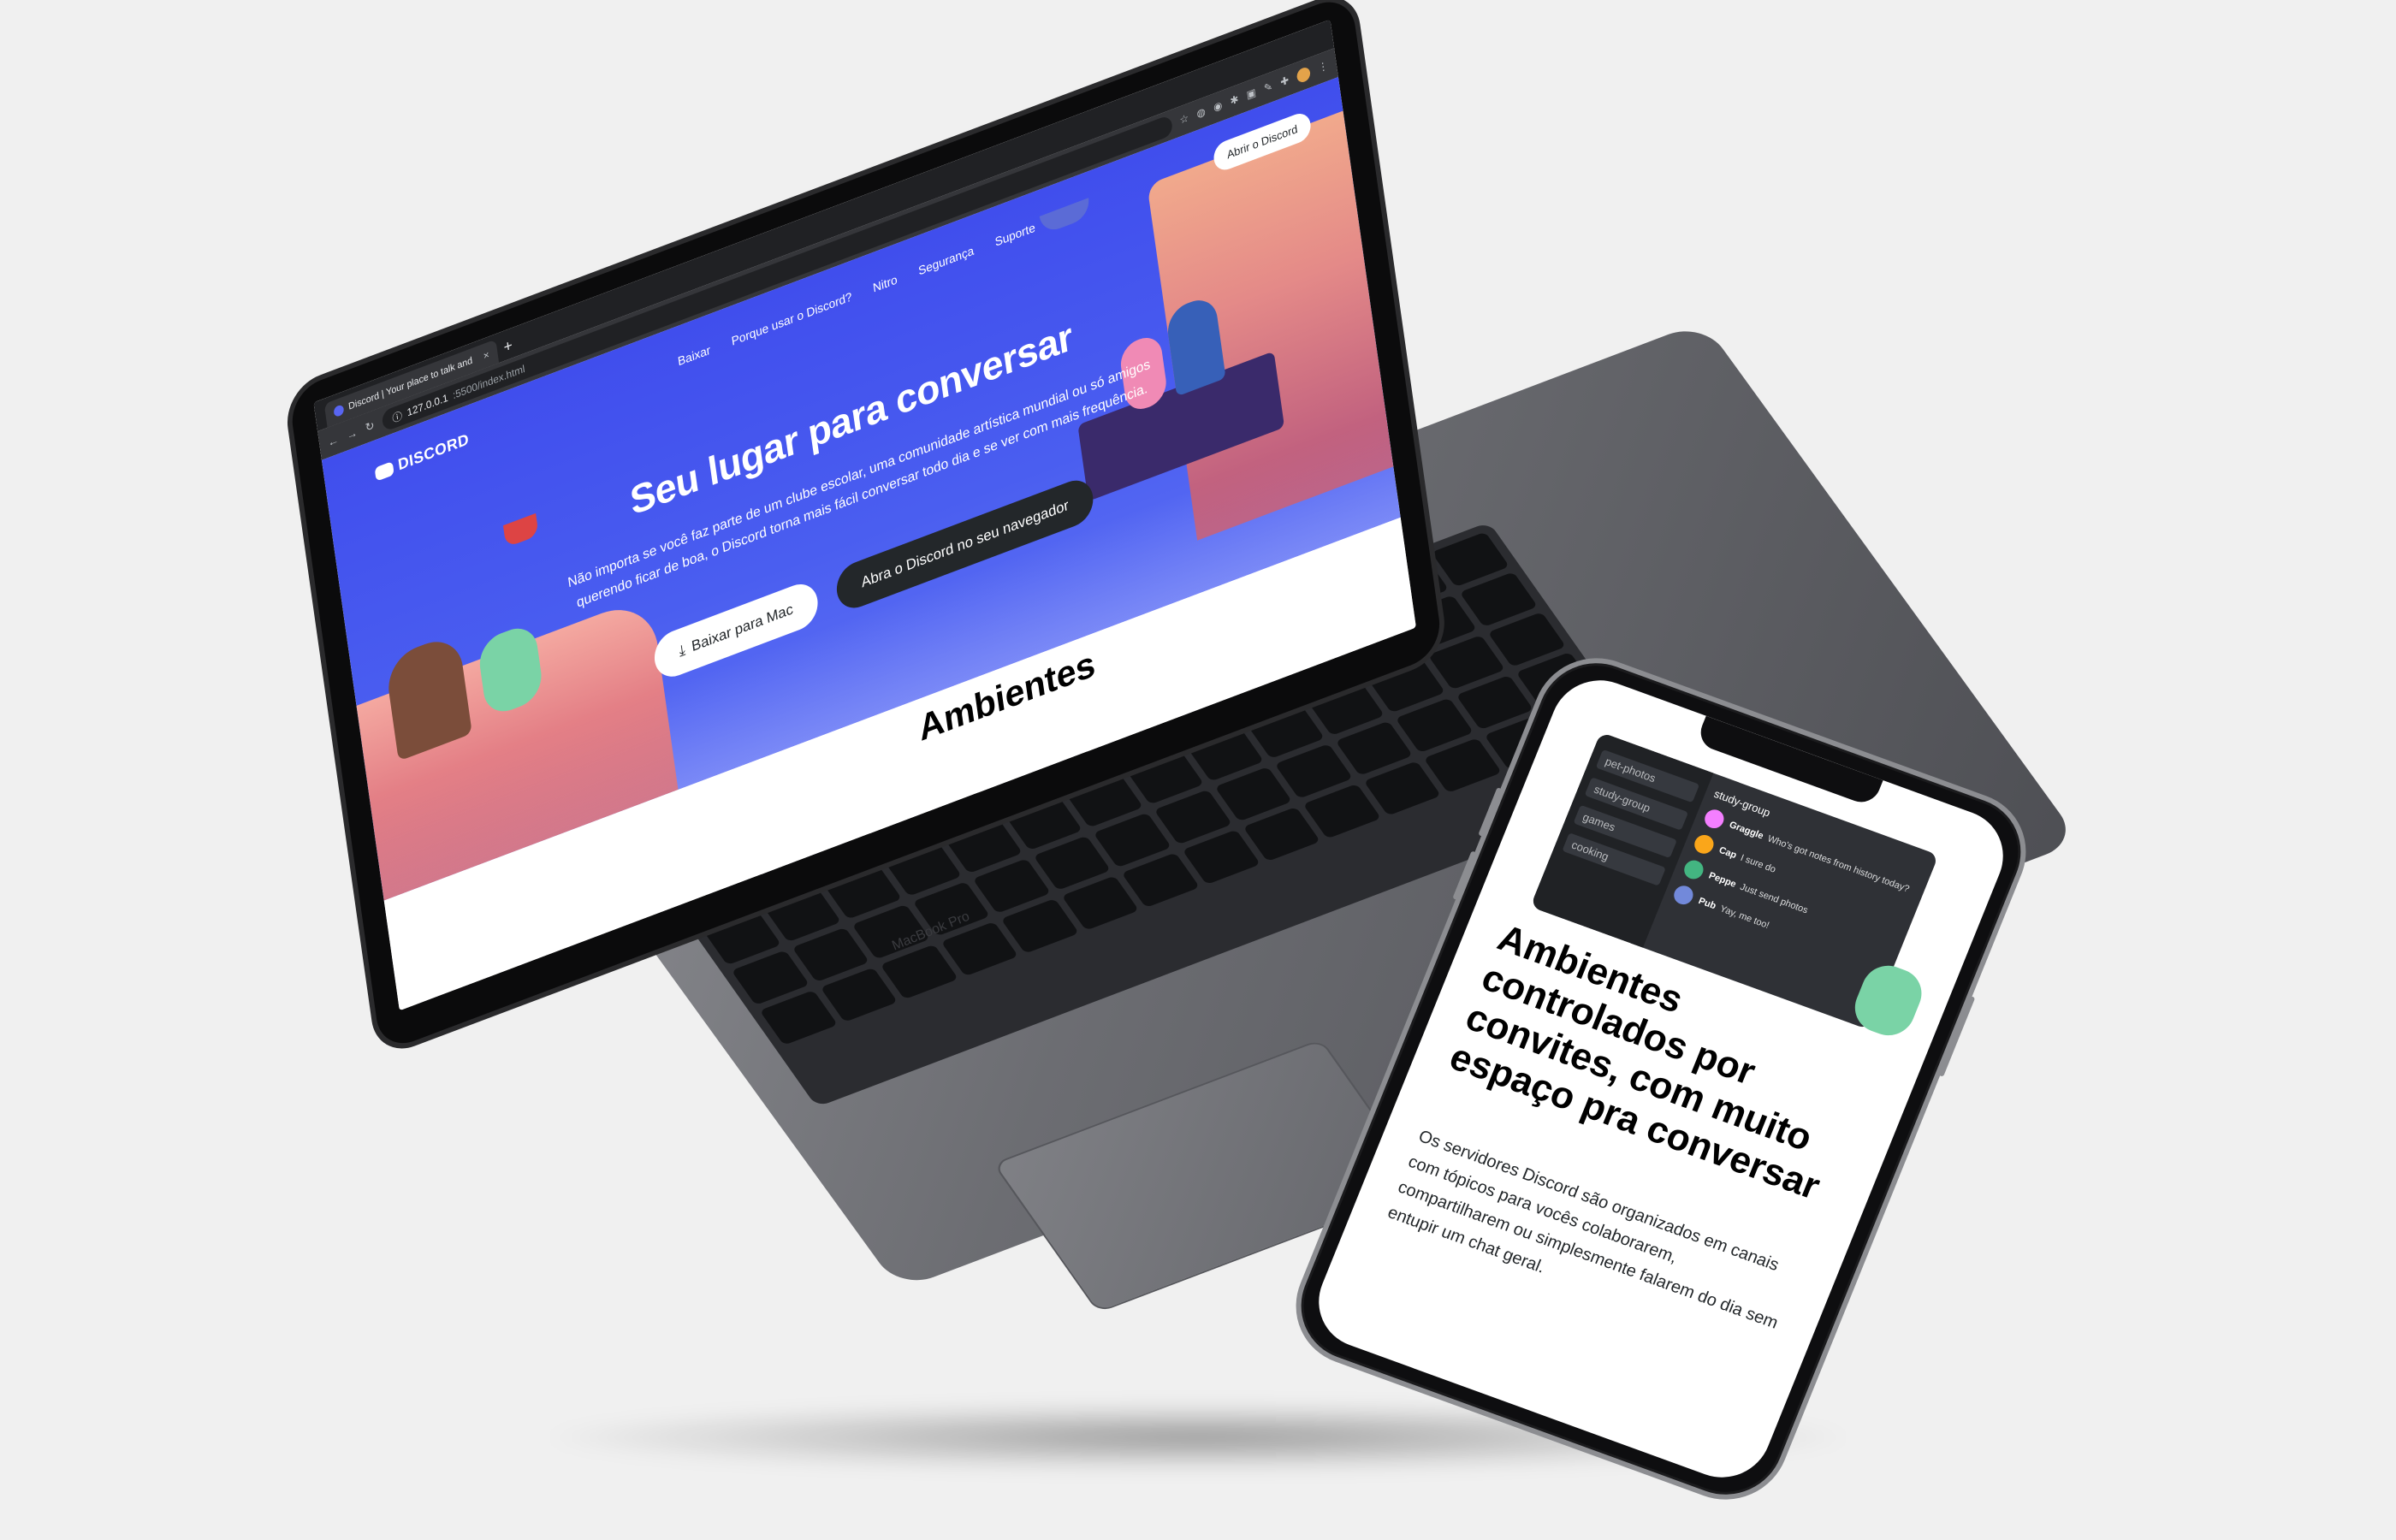 Image resolution: width=2396 pixels, height=1540 pixels. Describe the element at coordinates (352, 433) in the screenshot. I see `forward-arrow-icon: →` at that location.